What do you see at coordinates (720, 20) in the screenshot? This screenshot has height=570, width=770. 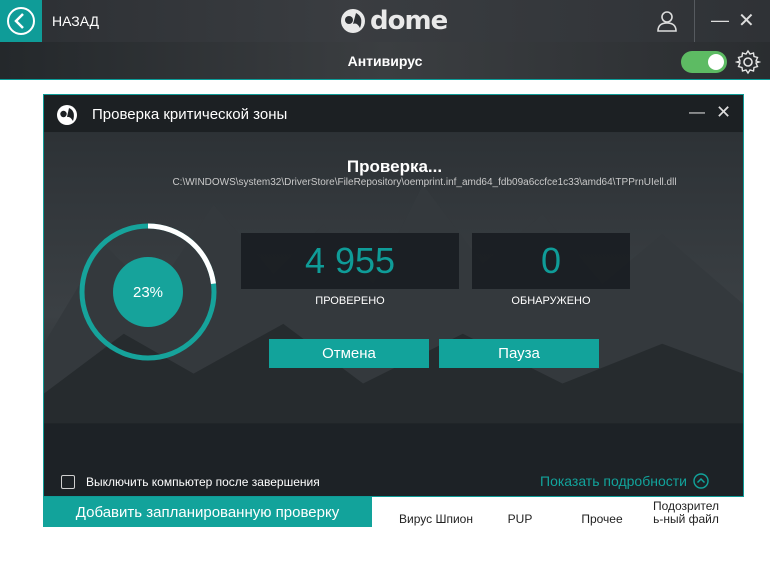 I see `minimize-icon: —` at bounding box center [720, 20].